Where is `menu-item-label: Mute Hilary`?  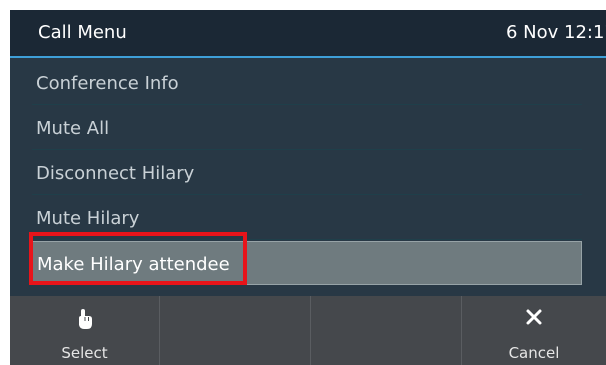 menu-item-label: Mute Hilary is located at coordinates (88, 218).